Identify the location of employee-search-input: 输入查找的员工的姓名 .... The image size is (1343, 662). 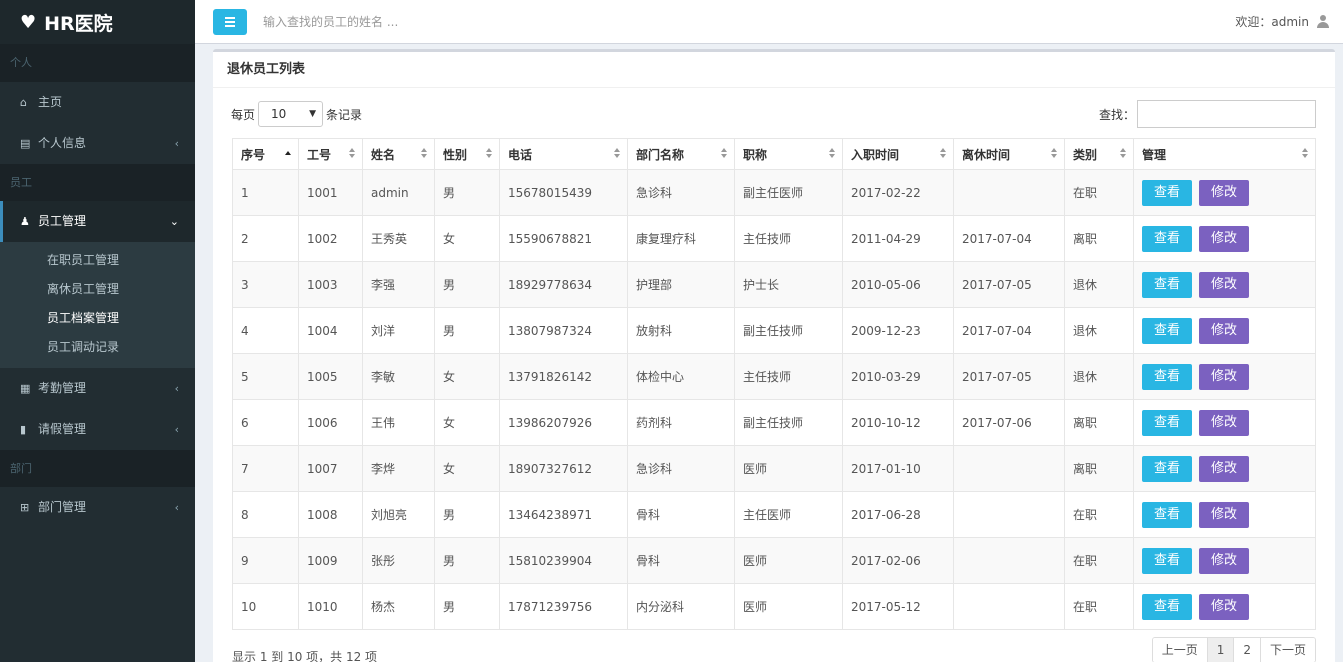
(749, 21).